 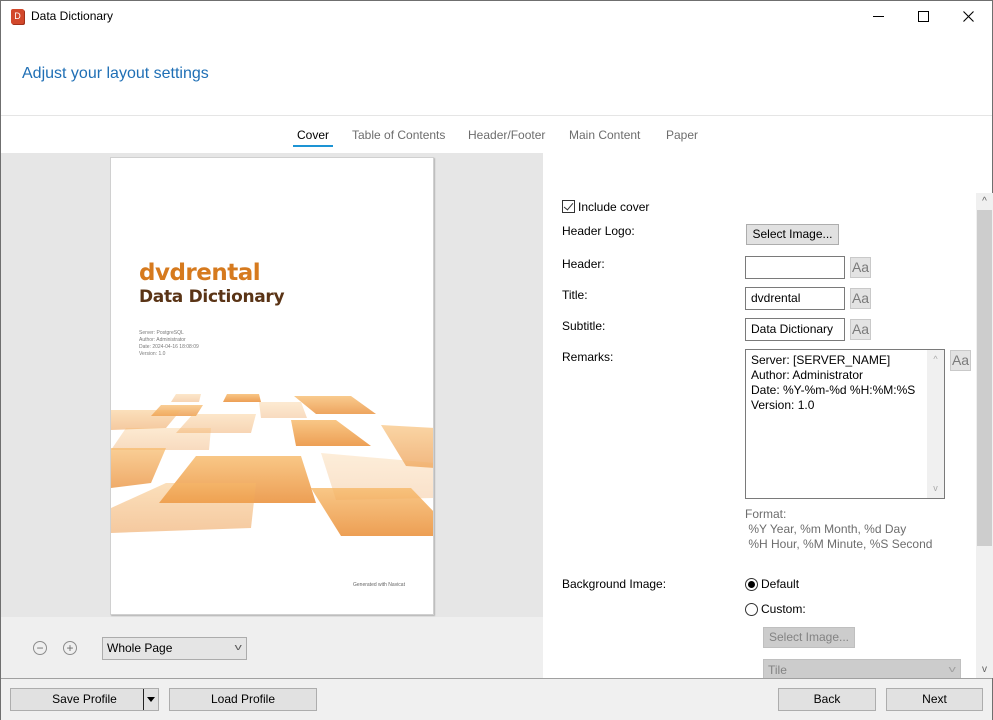 I want to click on zoom-out-button: −, so click(x=40, y=648).